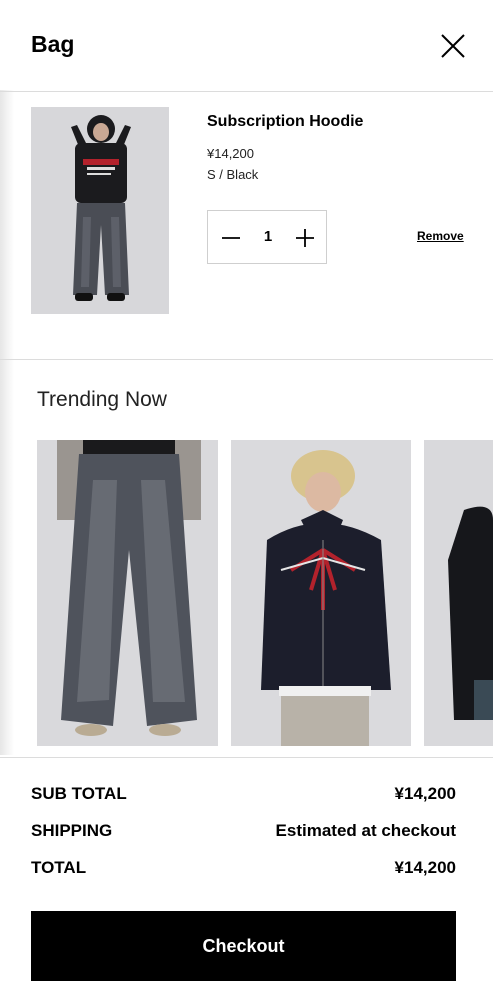 The width and height of the screenshot is (493, 999). Describe the element at coordinates (425, 867) in the screenshot. I see `total-value: ¥14,200` at that location.